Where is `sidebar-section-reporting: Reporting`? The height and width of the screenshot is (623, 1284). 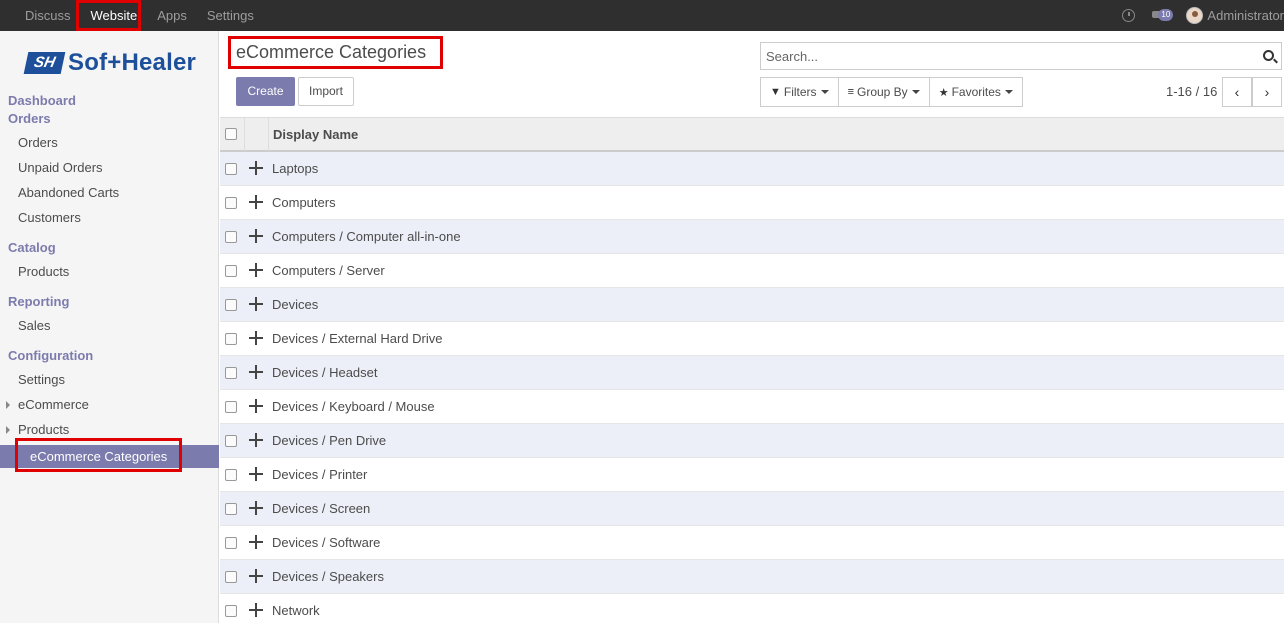
sidebar-section-reporting: Reporting is located at coordinates (39, 301).